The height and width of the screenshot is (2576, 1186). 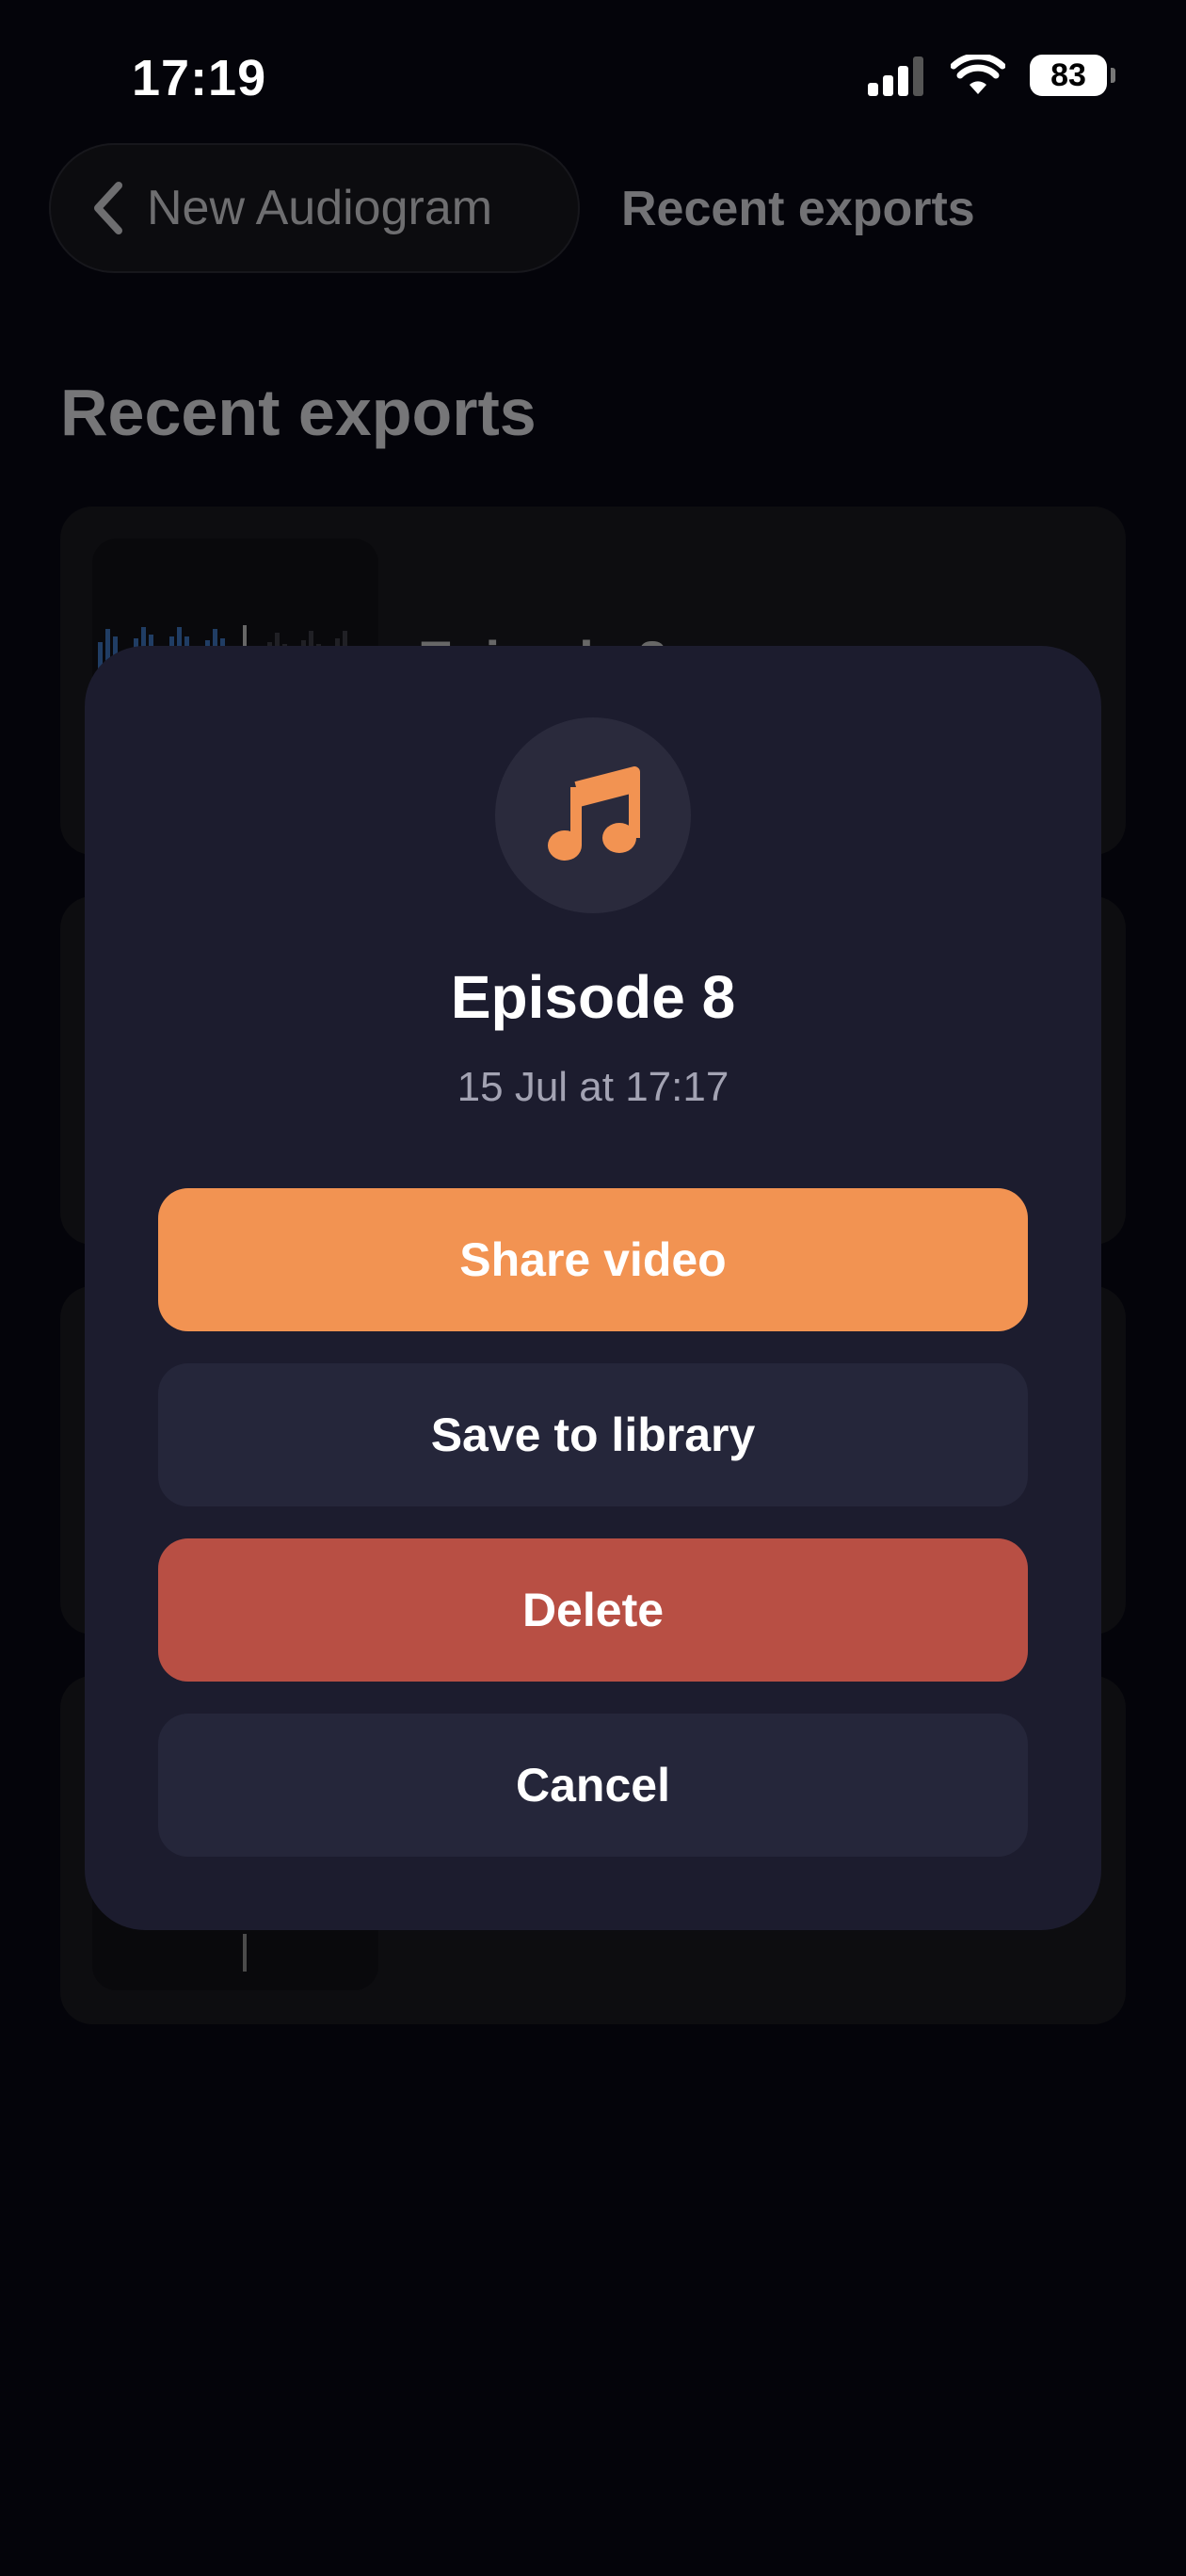 I want to click on music-note-badge, so click(x=593, y=815).